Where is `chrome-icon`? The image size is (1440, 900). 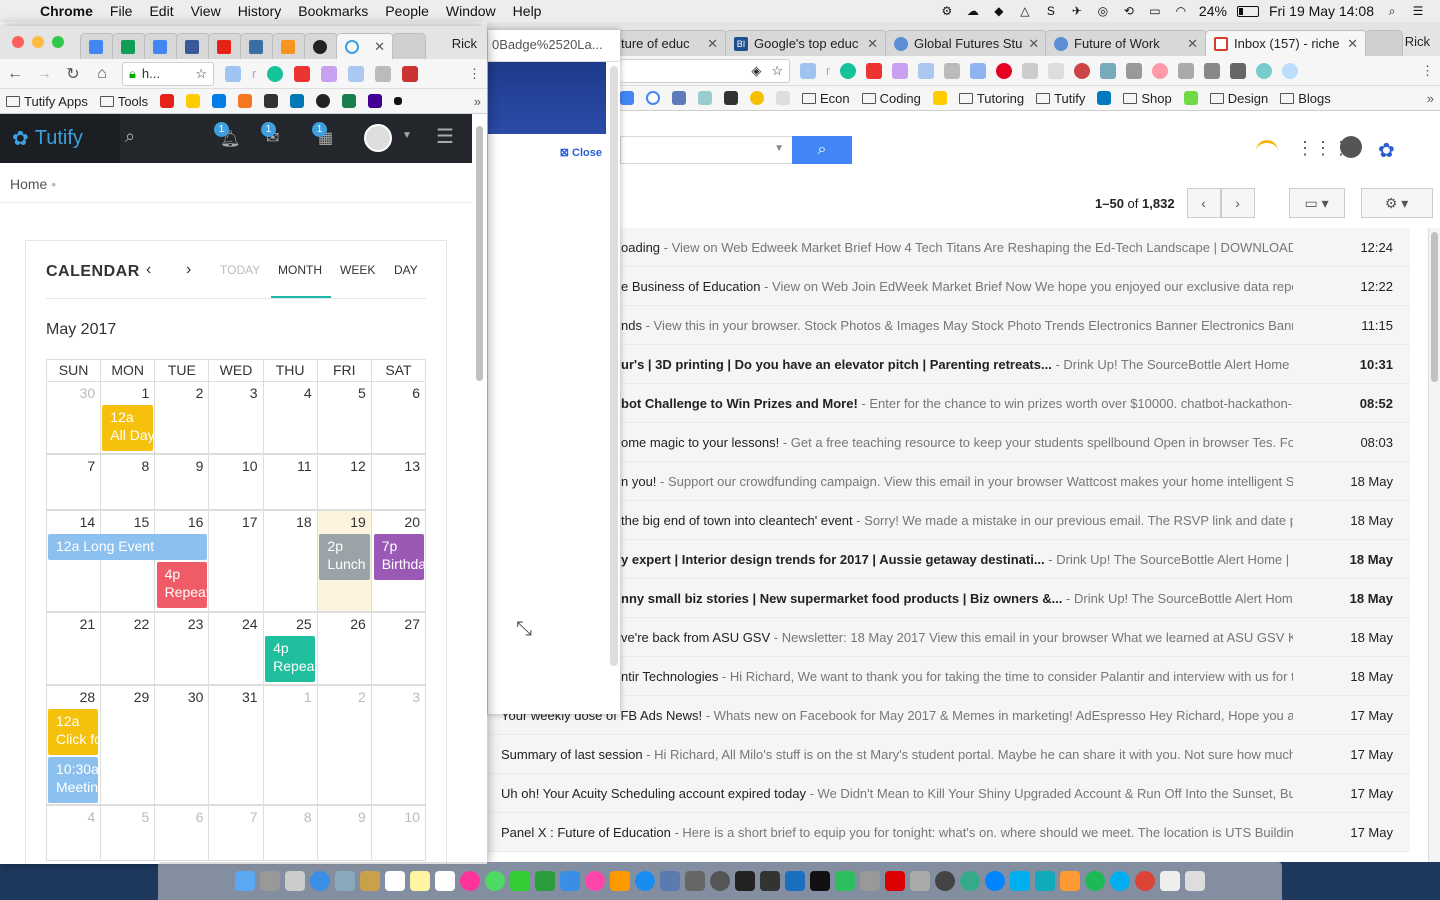 chrome-icon is located at coordinates (1145, 881).